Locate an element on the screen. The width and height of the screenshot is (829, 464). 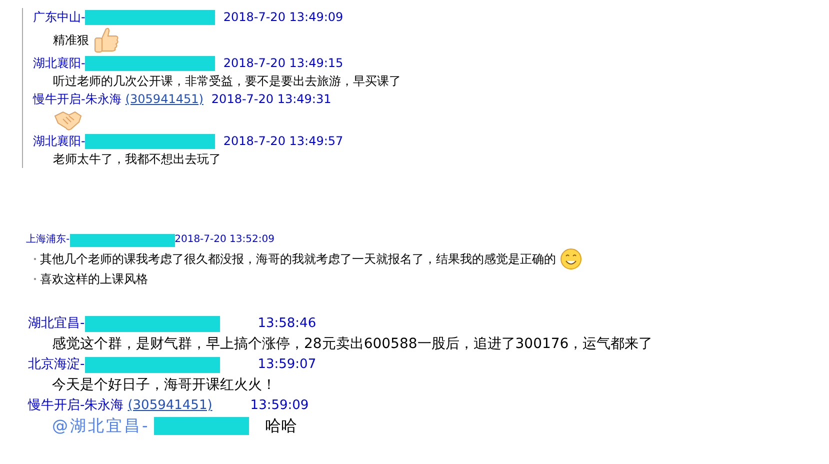
message-text: 今天是个好日子，海哥开课红火火！ is located at coordinates (164, 385).